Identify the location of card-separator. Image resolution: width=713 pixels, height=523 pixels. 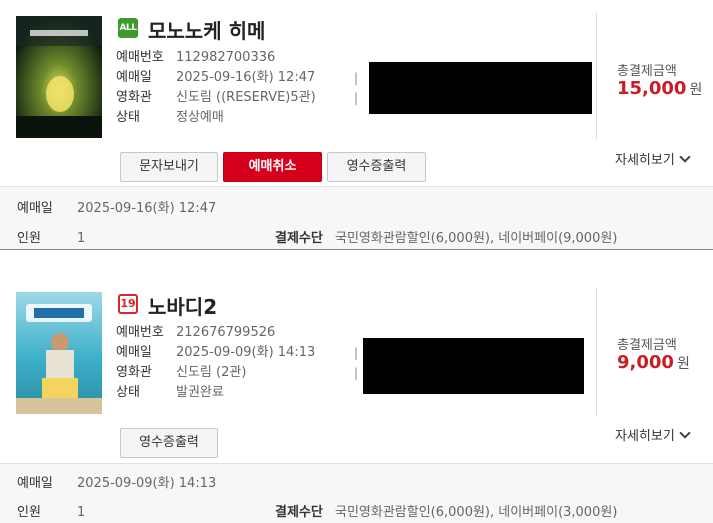
(356, 249).